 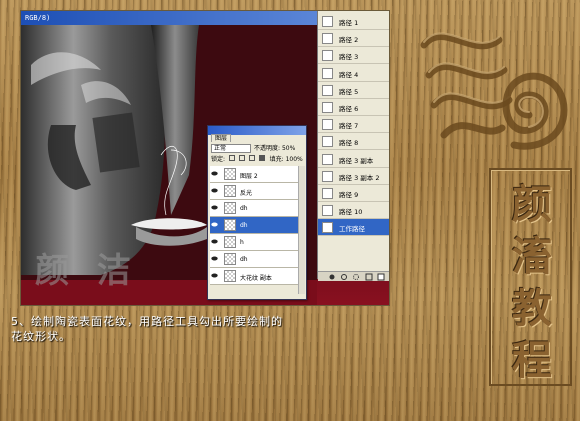 I want to click on step-caption: 5、绘制陶瓷表面花纹，用路径工具勾出所要绘制的 花纹形状。, so click(x=201, y=329).